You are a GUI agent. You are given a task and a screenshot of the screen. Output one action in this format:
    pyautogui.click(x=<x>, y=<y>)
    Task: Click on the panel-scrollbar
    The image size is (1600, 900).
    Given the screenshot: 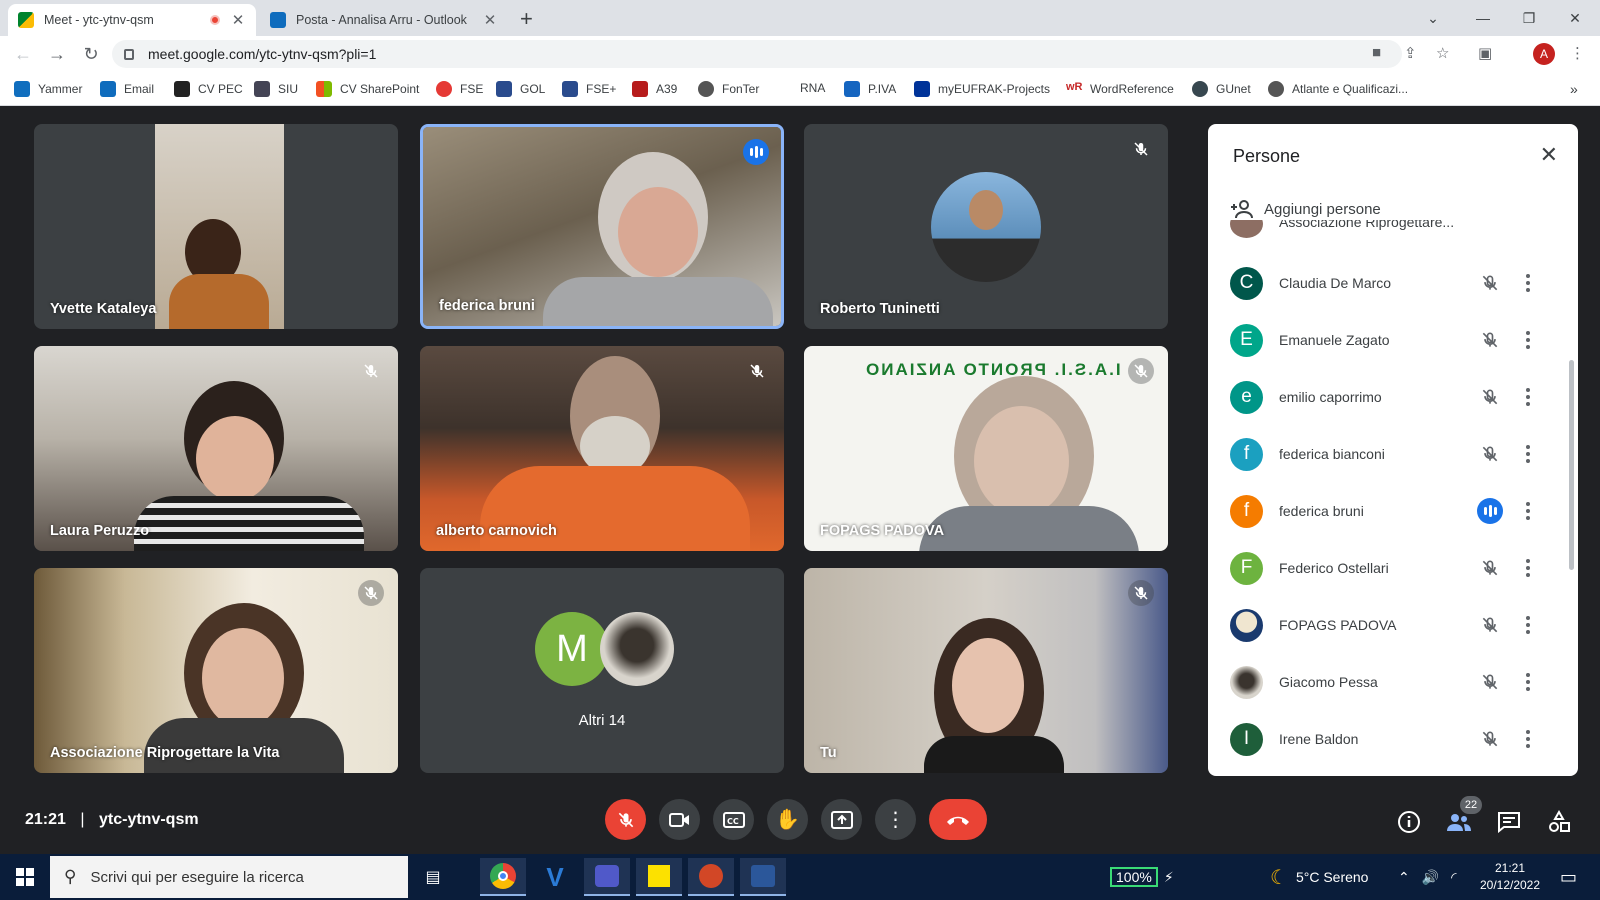 What is the action you would take?
    pyautogui.click(x=1571, y=465)
    